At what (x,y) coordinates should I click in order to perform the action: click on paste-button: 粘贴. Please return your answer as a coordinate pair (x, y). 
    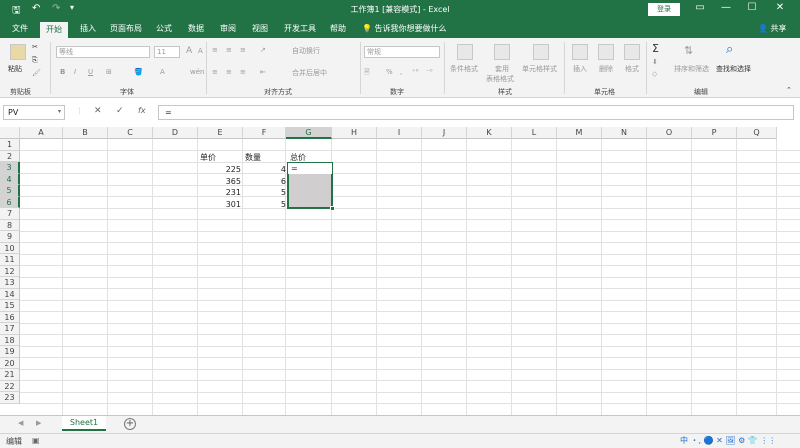
    Looking at the image, I should click on (15, 69).